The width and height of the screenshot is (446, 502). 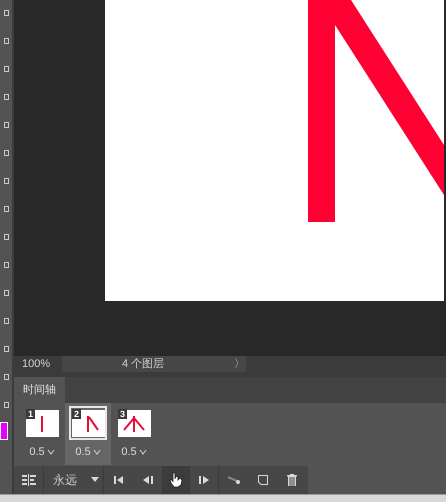 I want to click on frame-thumbnail: 1, so click(x=42, y=423).